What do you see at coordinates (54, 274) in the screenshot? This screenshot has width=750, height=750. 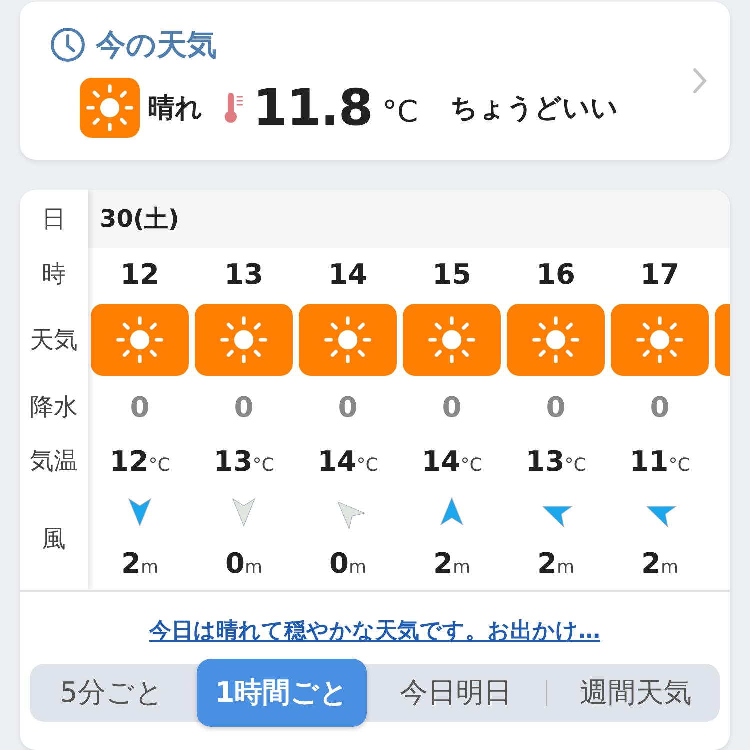 I see `row-label: 時` at bounding box center [54, 274].